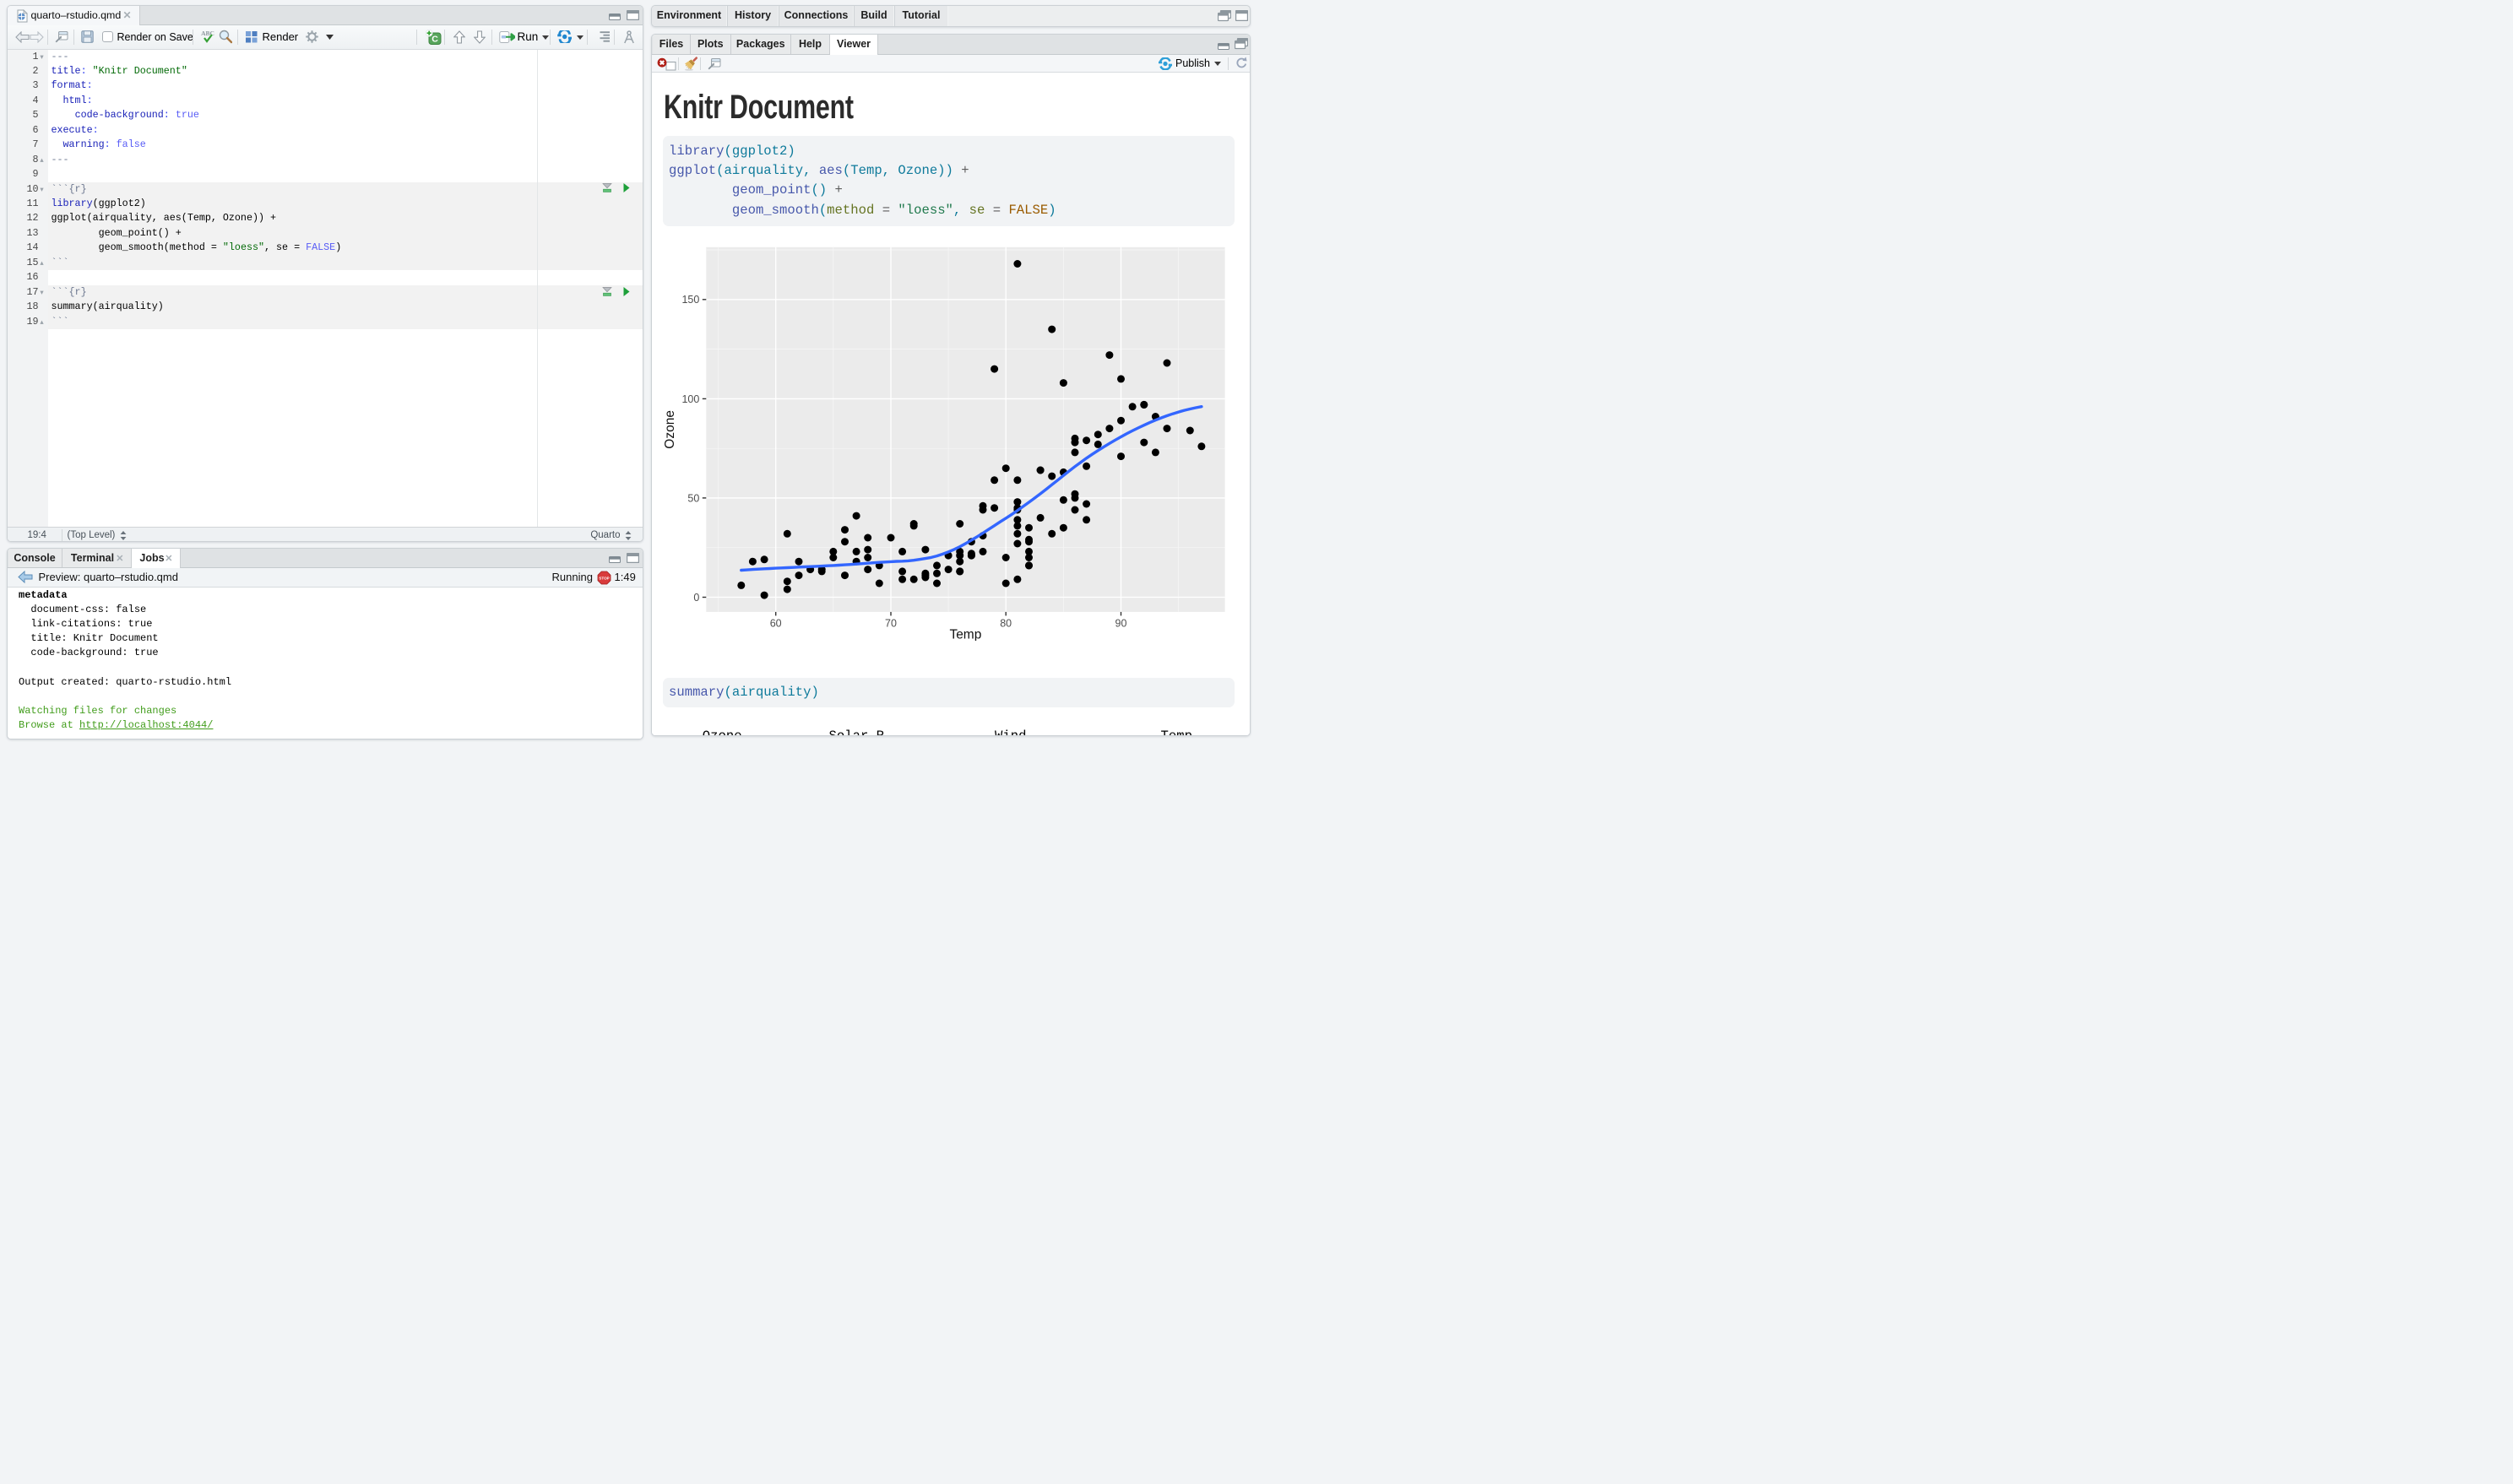 The height and width of the screenshot is (1484, 2513). Describe the element at coordinates (690, 399) in the screenshot. I see `svg-text: 100` at that location.